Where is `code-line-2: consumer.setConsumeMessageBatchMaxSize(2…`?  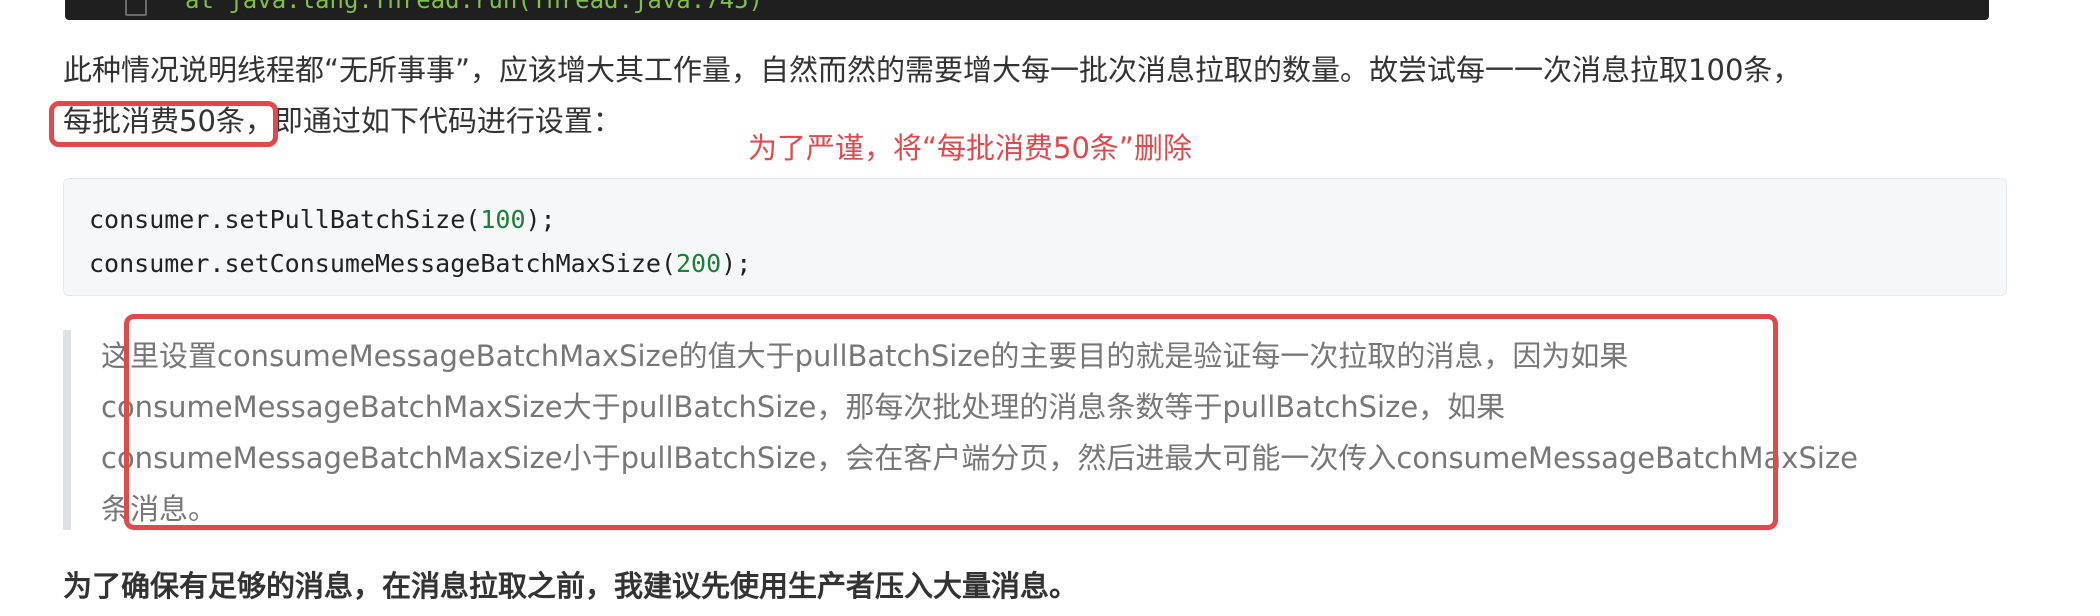 code-line-2: consumer.setConsumeMessageBatchMaxSize(2… is located at coordinates (420, 263).